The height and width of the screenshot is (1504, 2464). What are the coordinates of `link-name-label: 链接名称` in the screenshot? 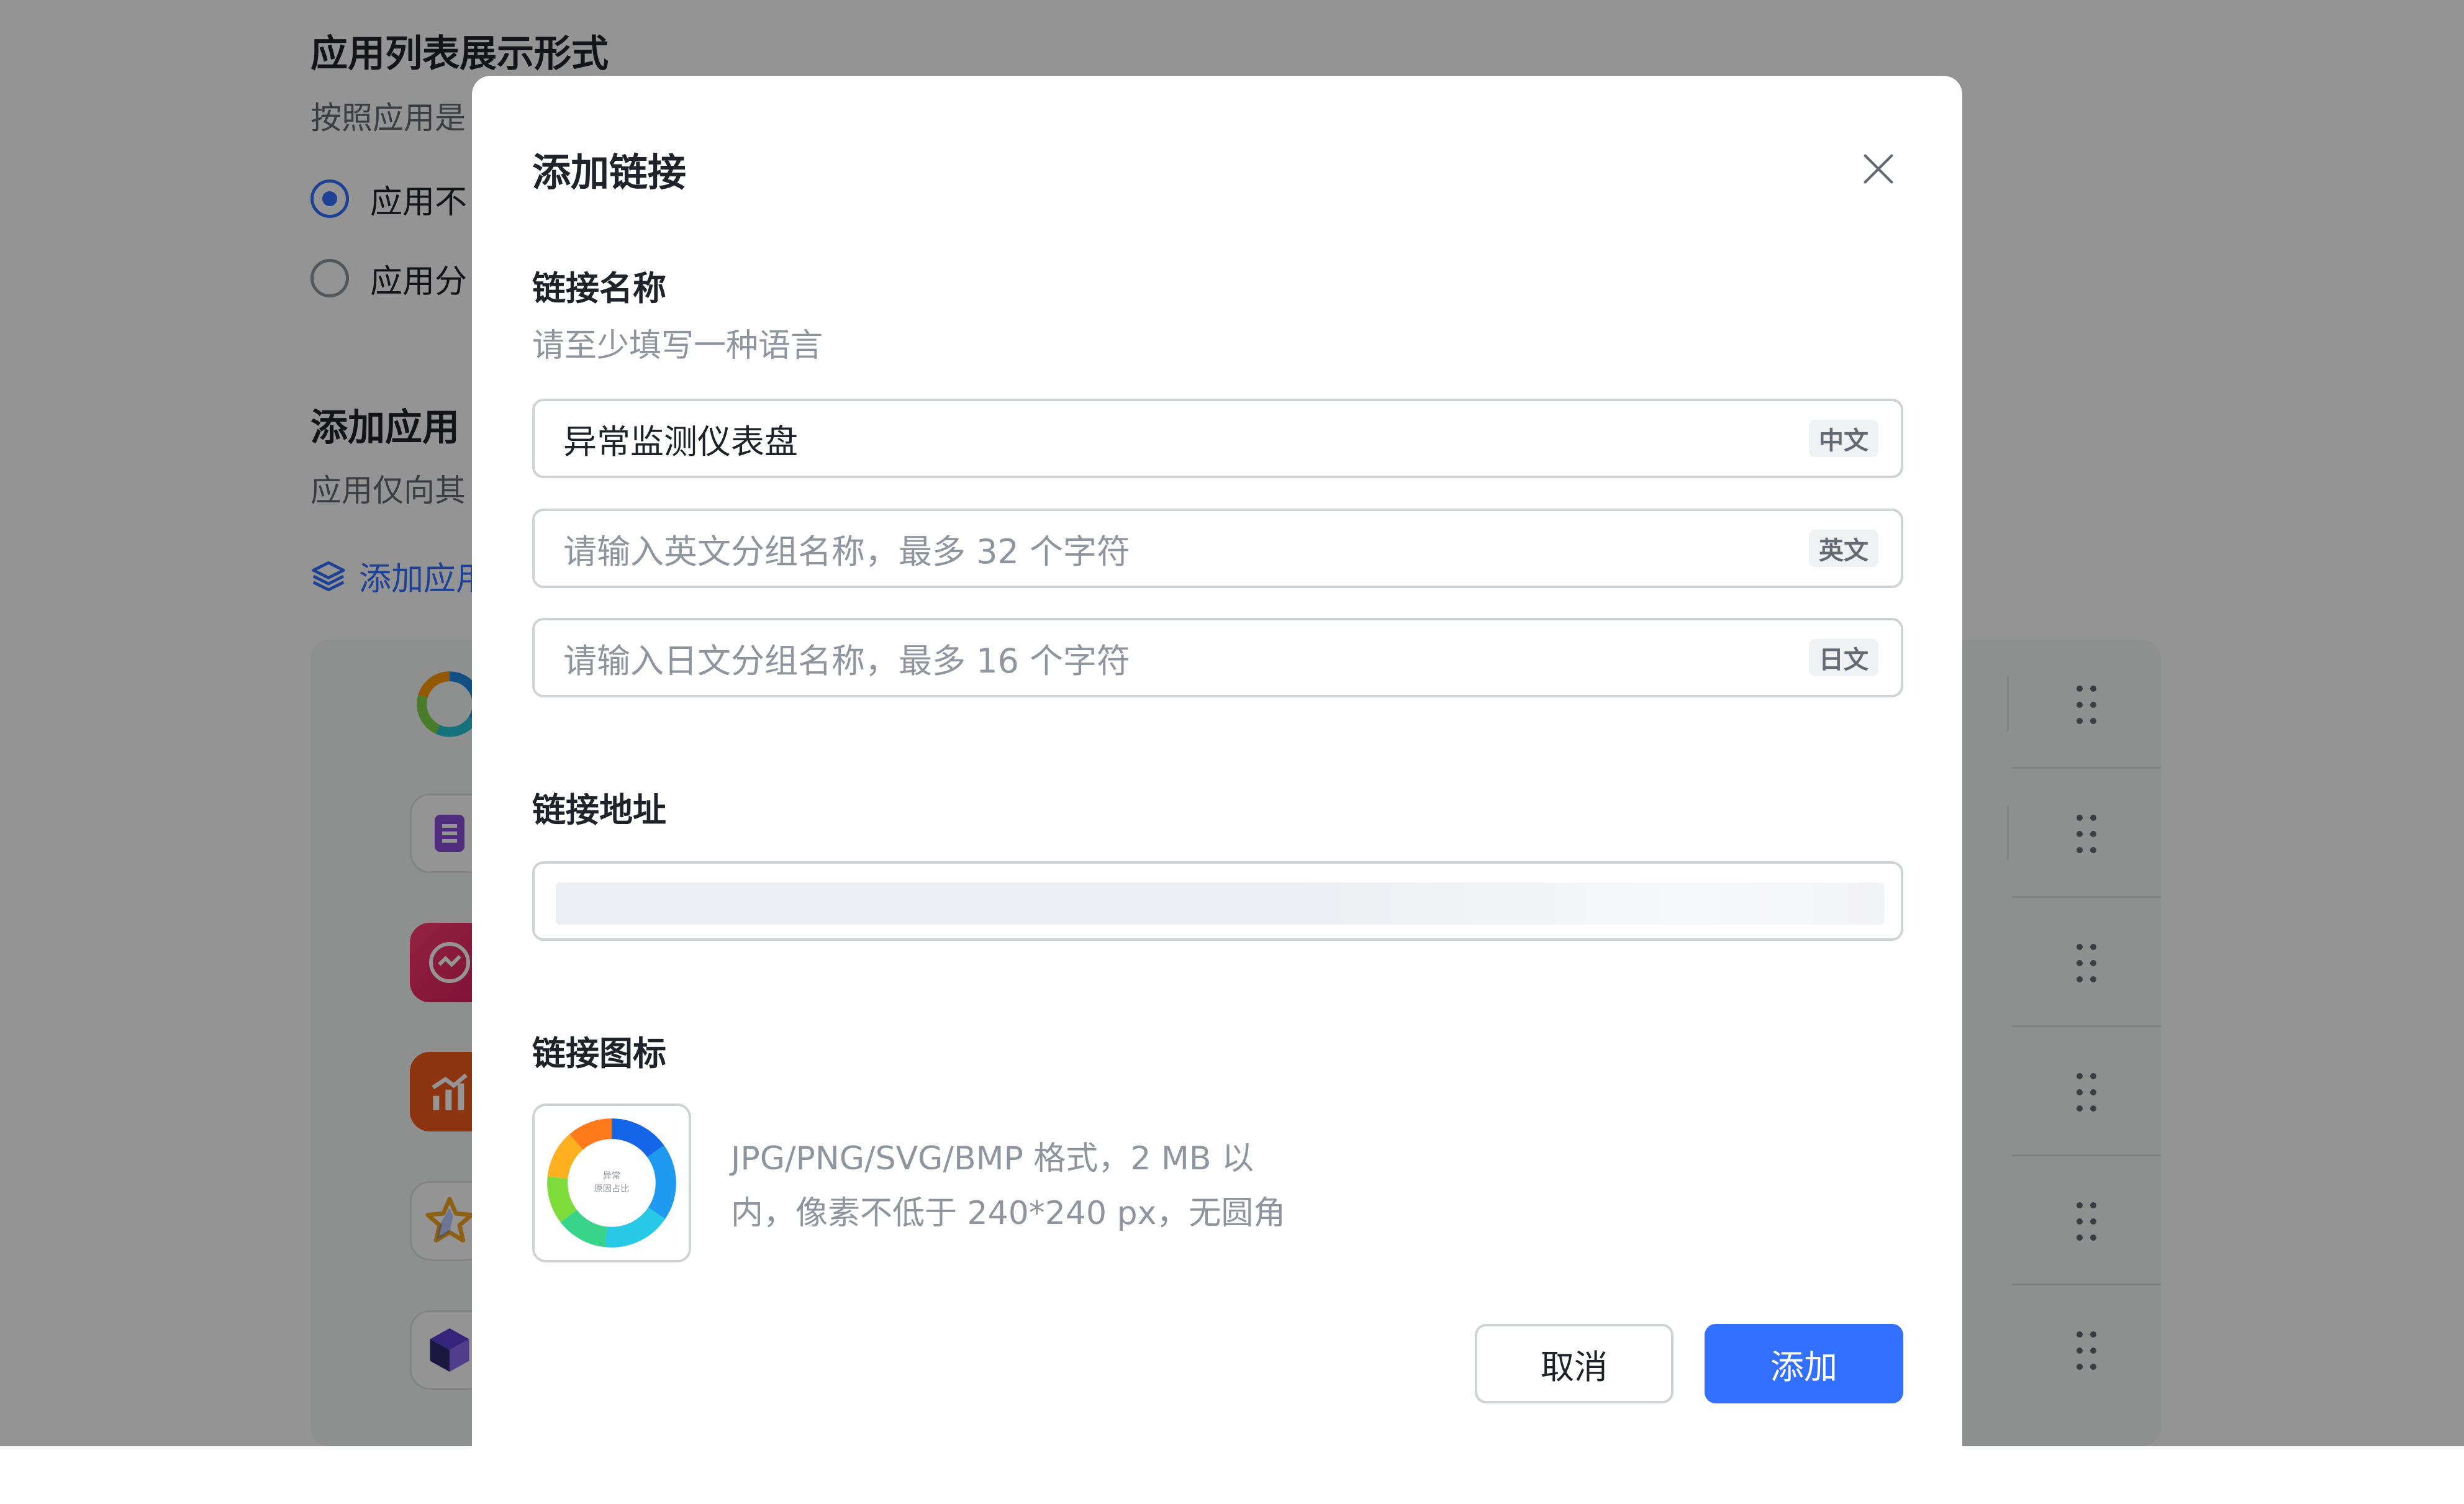 It's located at (599, 288).